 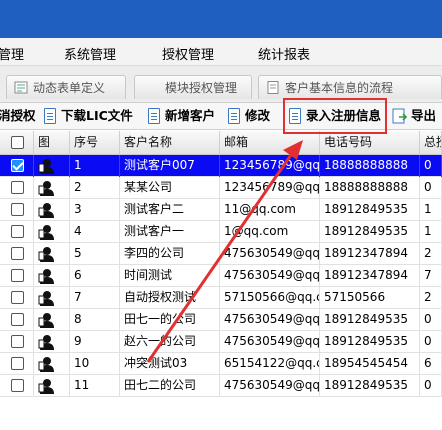 I want to click on header-phone: 电话号码, so click(x=370, y=143).